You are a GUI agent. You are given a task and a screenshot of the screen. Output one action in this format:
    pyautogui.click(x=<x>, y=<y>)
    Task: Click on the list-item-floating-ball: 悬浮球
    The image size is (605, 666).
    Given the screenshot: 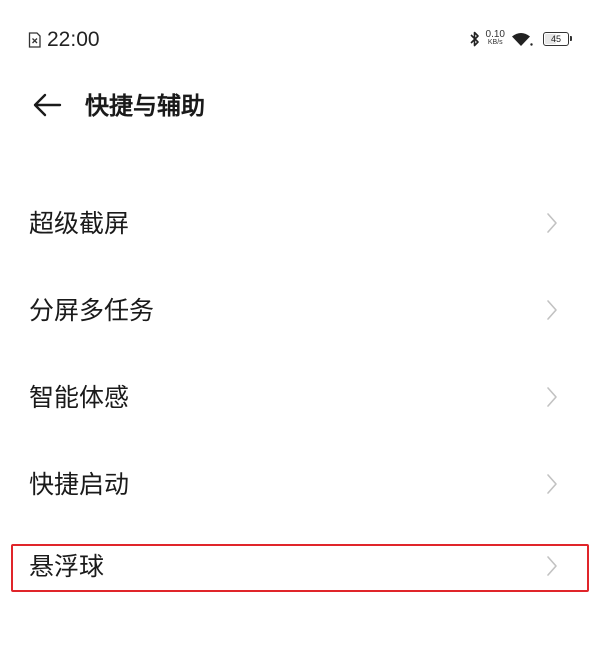 What is the action you would take?
    pyautogui.click(x=302, y=570)
    